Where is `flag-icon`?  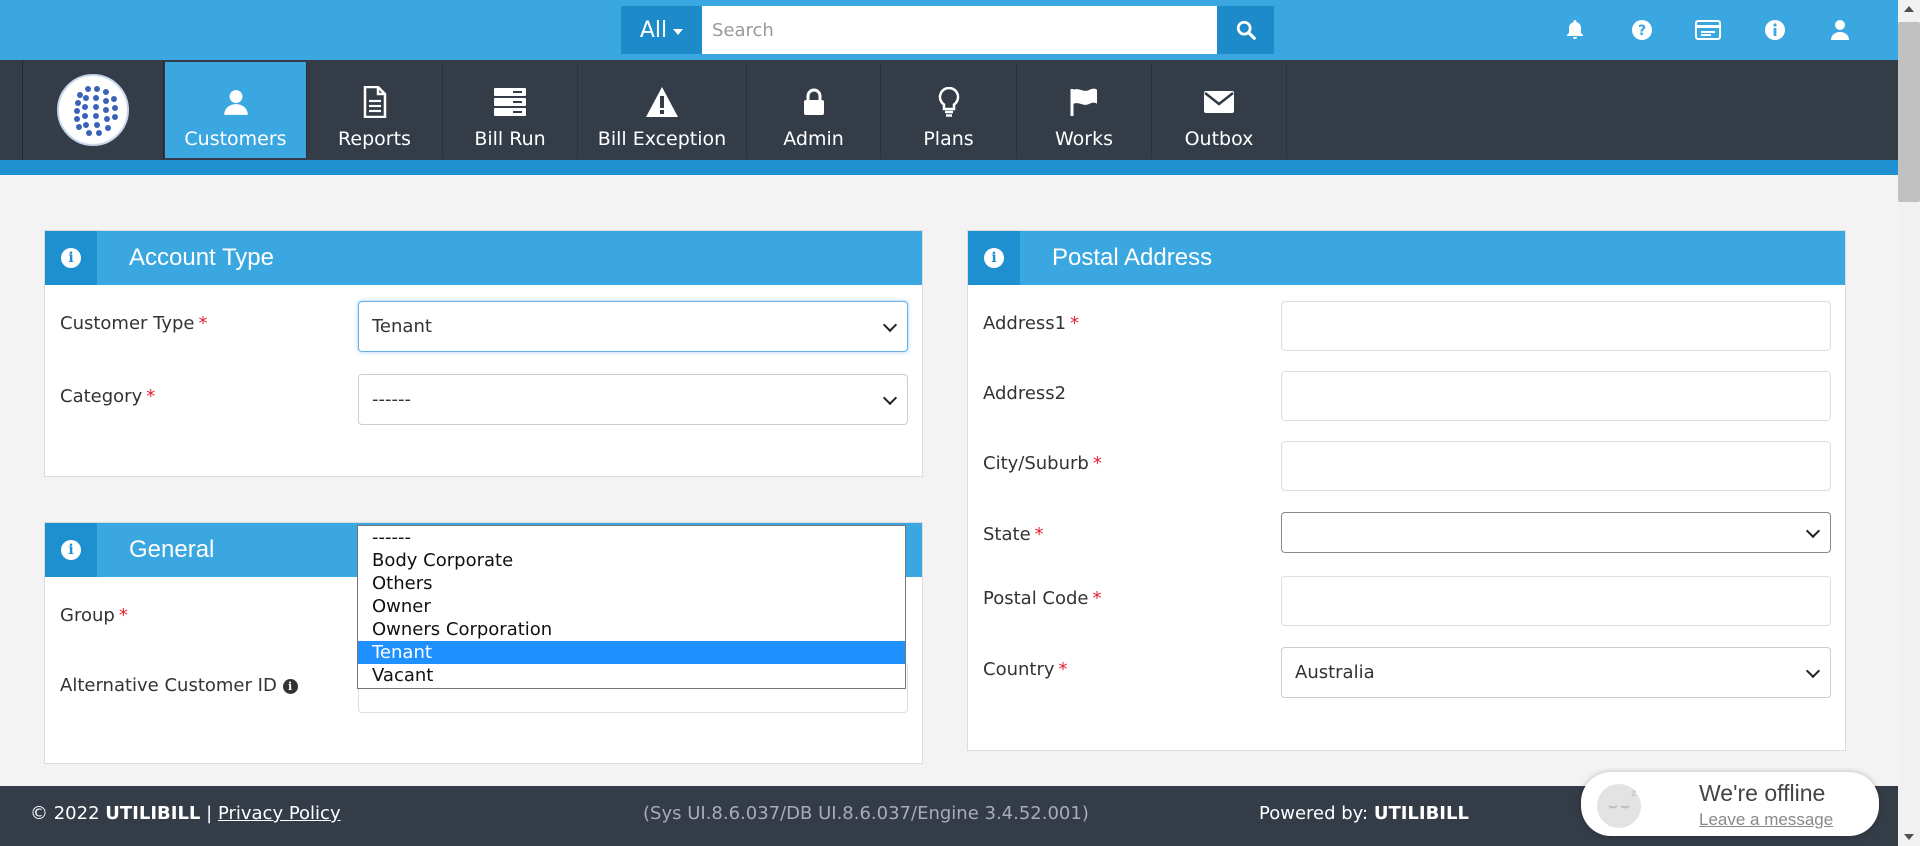 flag-icon is located at coordinates (1083, 102).